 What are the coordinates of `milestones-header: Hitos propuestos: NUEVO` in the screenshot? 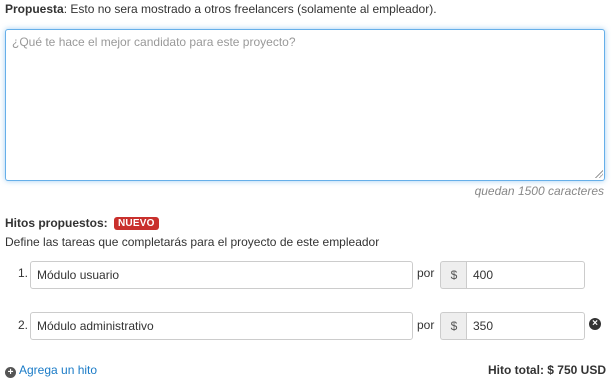 It's located at (82, 223).